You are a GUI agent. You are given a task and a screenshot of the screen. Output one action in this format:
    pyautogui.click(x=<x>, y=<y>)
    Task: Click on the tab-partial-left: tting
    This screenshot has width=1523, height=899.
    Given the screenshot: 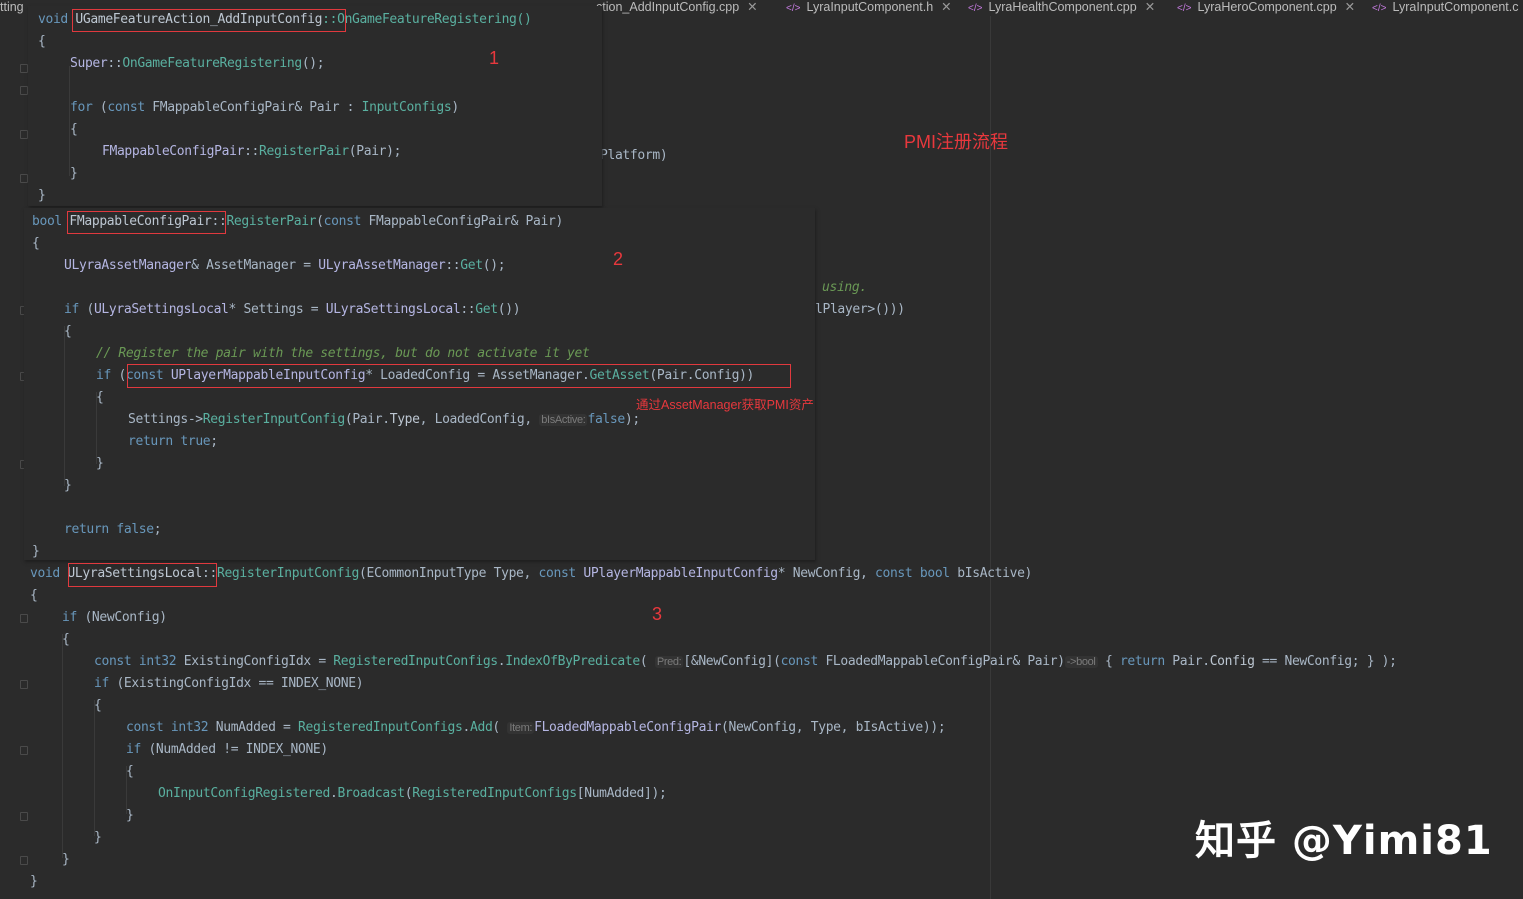 What is the action you would take?
    pyautogui.click(x=12, y=8)
    